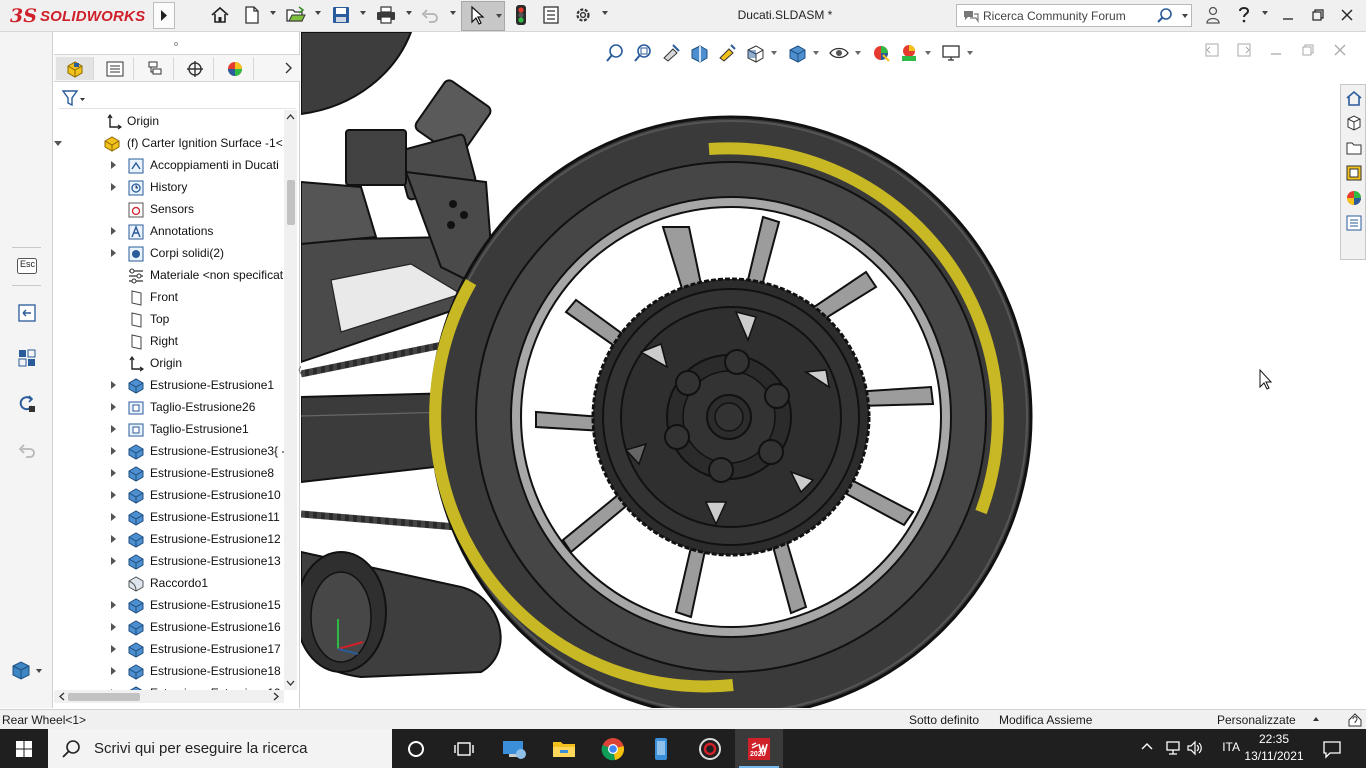  I want to click on print-dropdown-caret, so click(409, 13).